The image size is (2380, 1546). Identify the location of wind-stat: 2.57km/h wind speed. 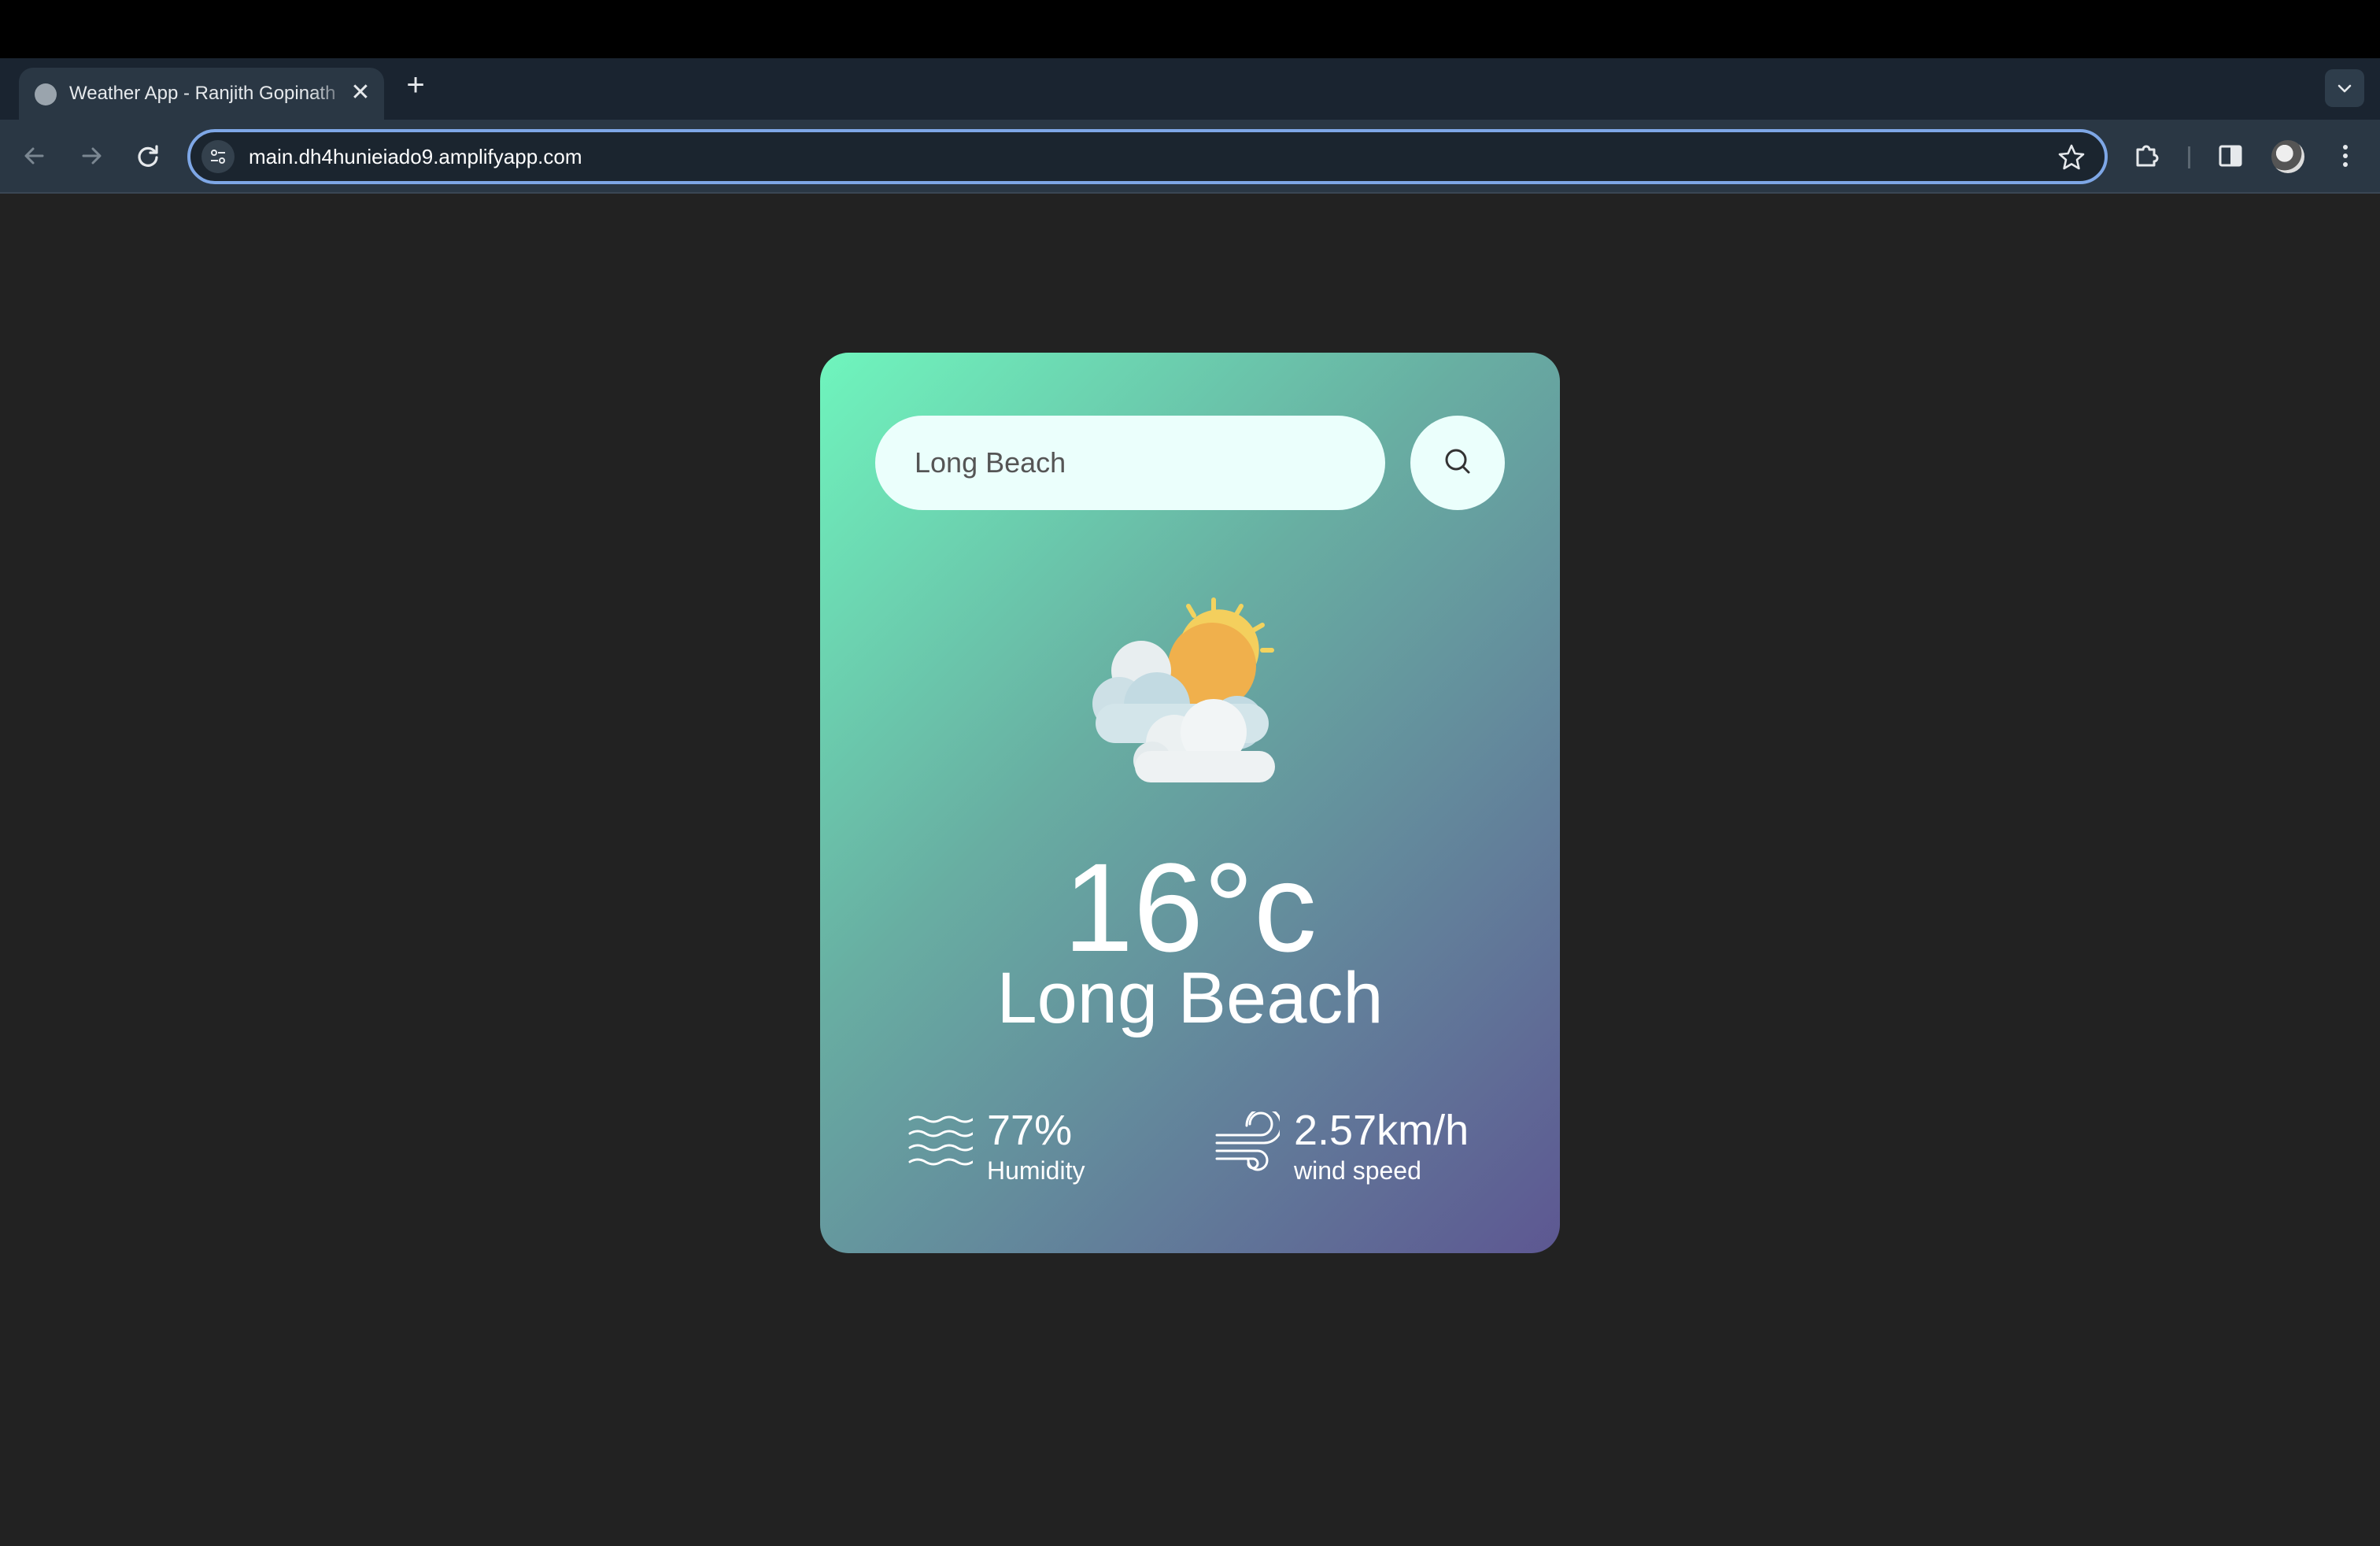
(1371, 1150).